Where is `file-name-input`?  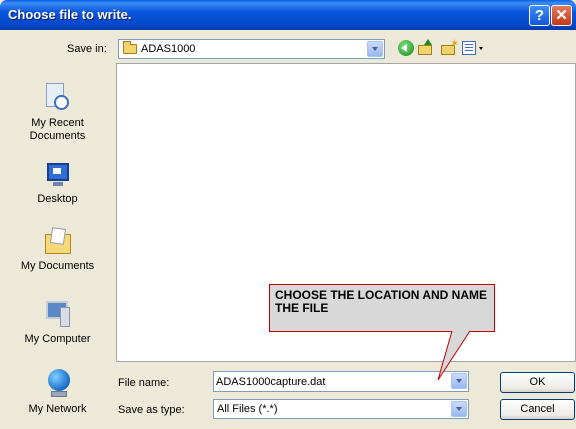 file-name-input is located at coordinates (331, 381).